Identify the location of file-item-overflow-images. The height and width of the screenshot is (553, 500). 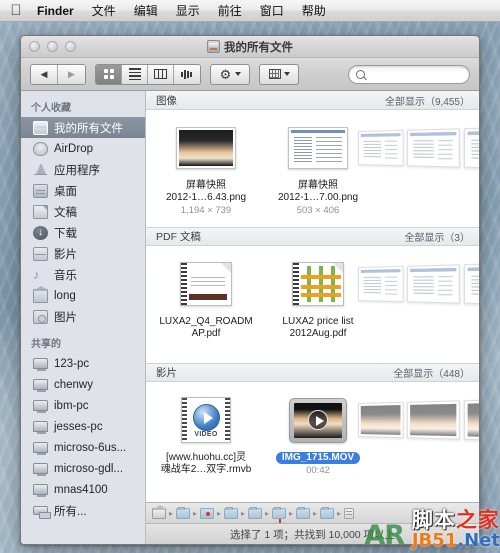
(418, 148).